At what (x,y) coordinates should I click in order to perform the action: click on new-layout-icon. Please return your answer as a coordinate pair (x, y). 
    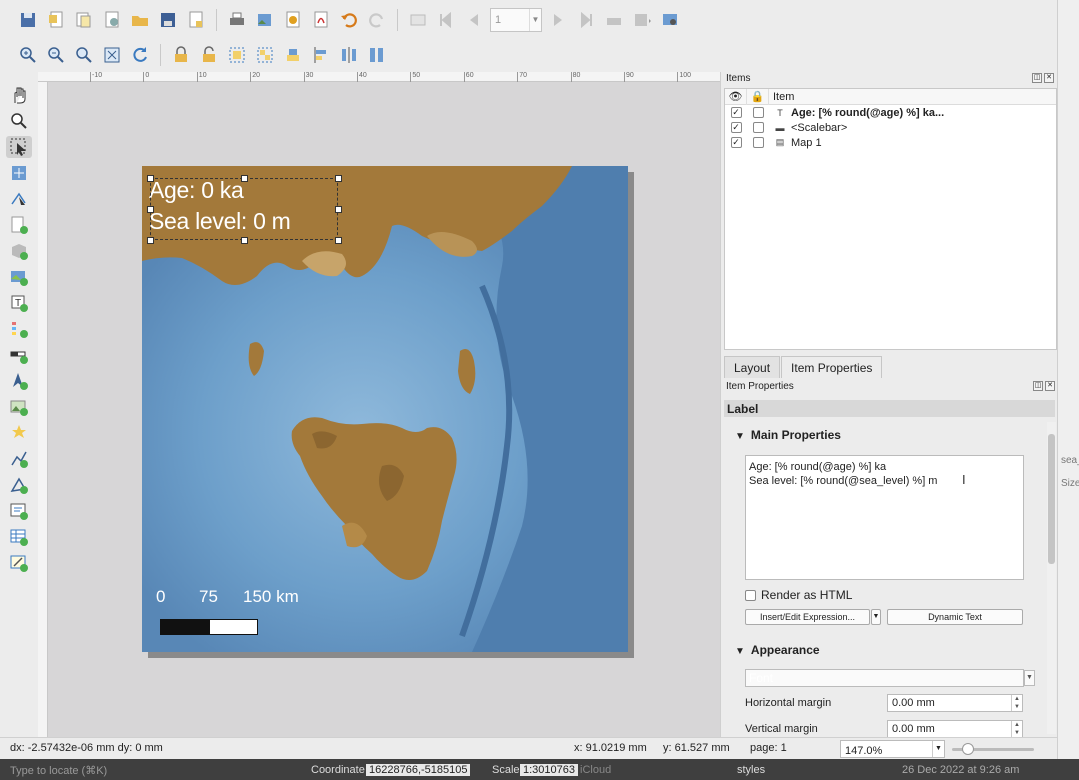
    Looking at the image, I should click on (56, 20).